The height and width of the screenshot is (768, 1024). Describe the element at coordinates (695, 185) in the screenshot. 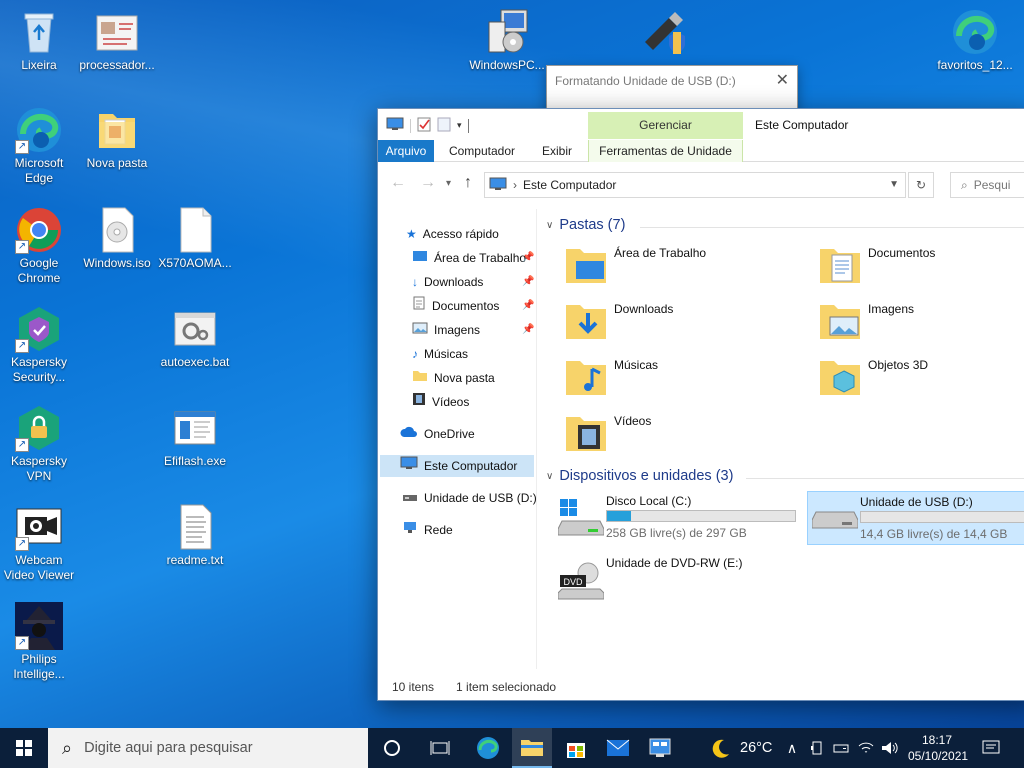

I see `address-bar: › Este Computador ▼` at that location.